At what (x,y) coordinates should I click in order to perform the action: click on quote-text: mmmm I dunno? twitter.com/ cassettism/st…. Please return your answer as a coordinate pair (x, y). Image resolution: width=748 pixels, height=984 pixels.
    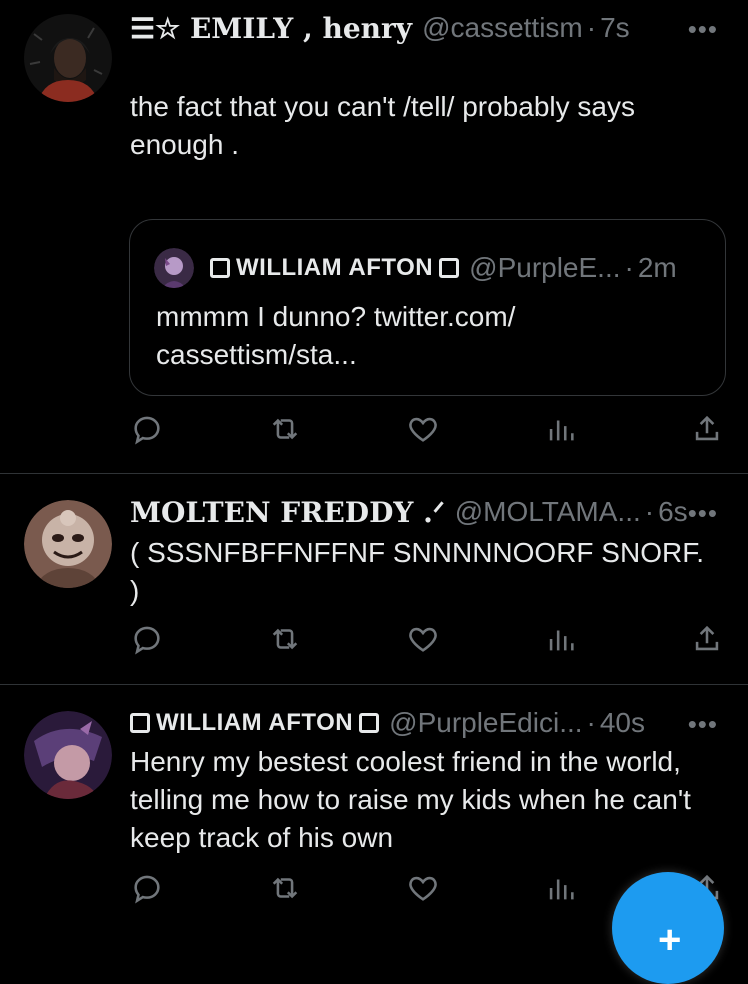
    Looking at the image, I should click on (336, 335).